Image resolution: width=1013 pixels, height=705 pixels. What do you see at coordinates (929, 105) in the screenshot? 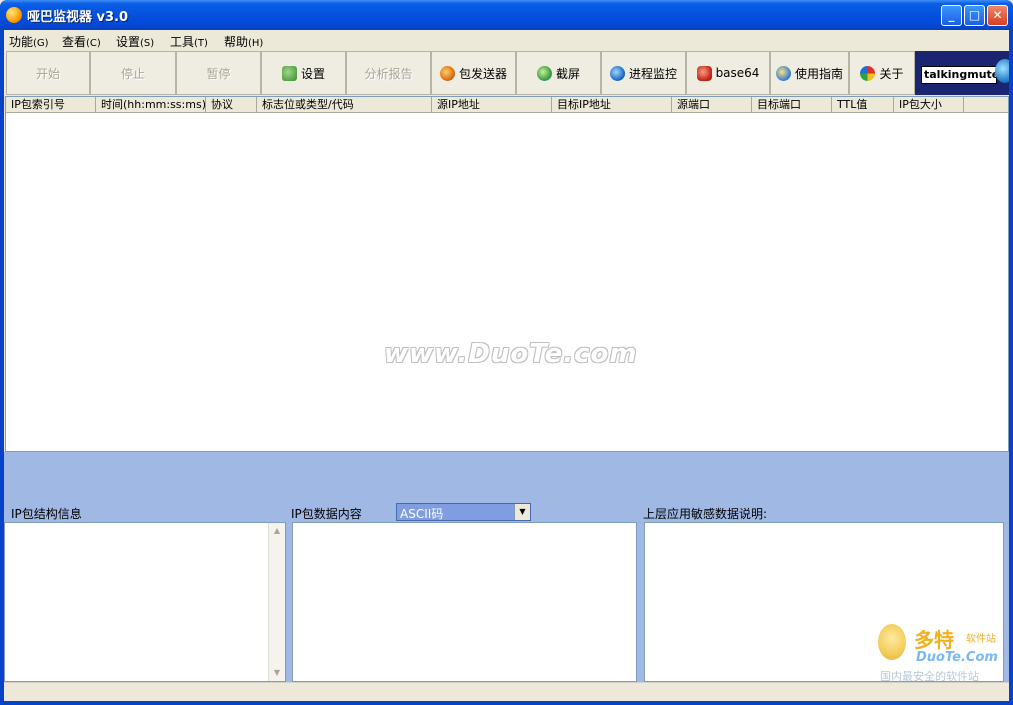
I see `column-size: IP包大小` at bounding box center [929, 105].